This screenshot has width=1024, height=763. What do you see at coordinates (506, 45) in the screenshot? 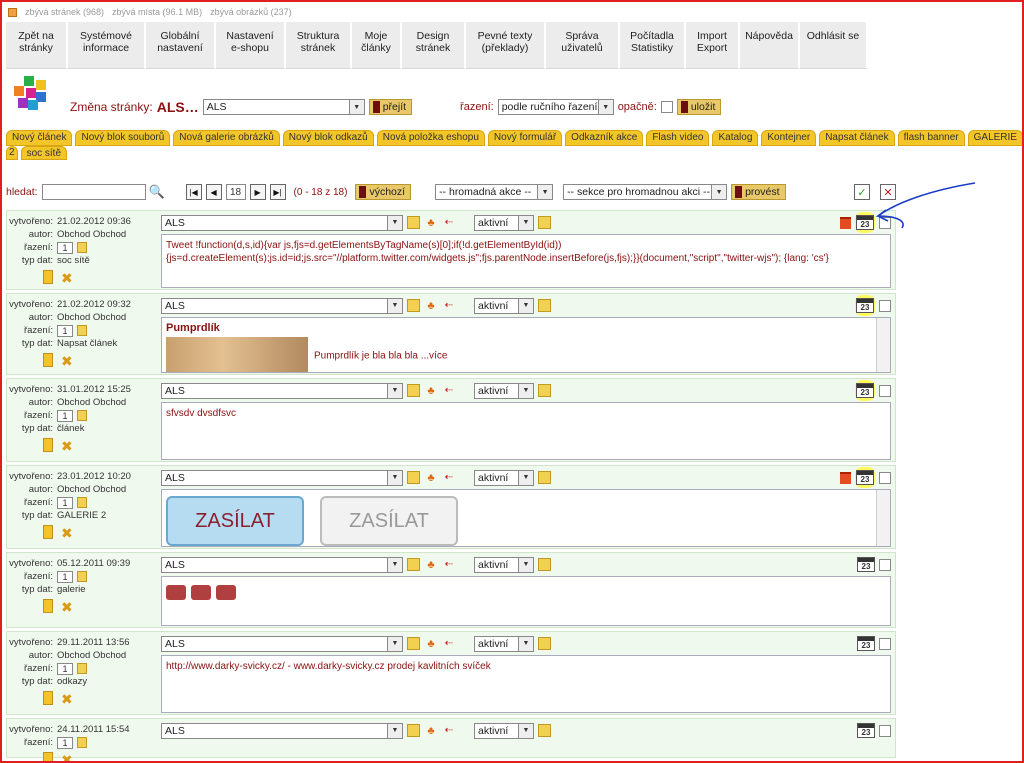
I see `nav-button-7: Pevné texty (překlady)` at bounding box center [506, 45].